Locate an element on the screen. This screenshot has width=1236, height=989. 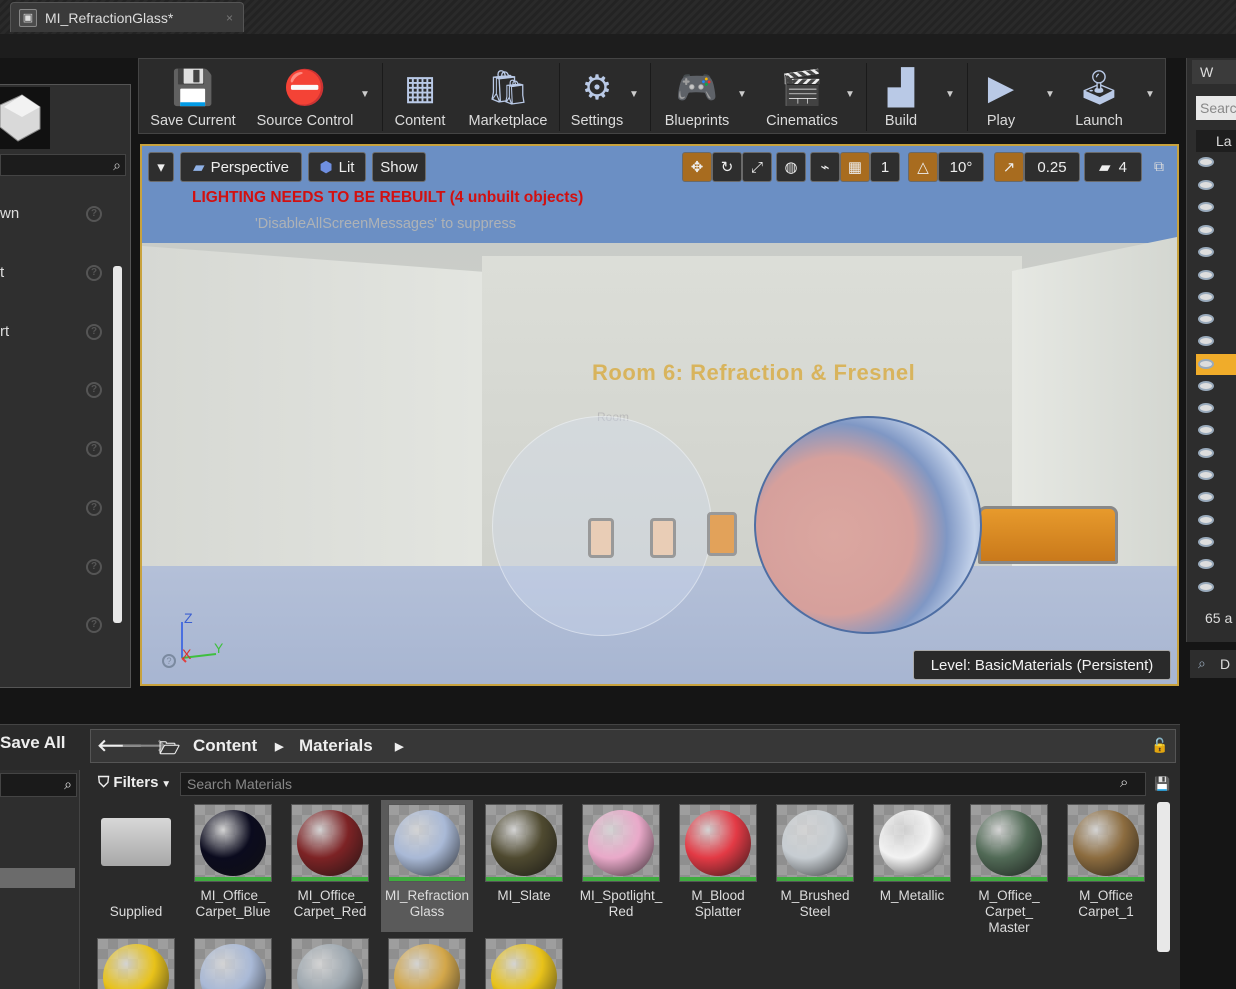
world-local-icon: ◍ is located at coordinates (791, 167).